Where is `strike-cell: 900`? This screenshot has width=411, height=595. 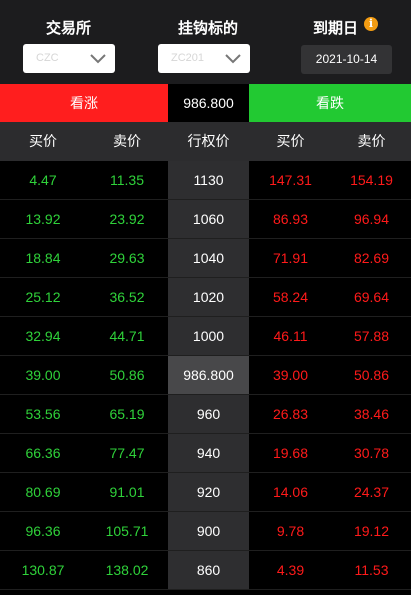
strike-cell: 900 is located at coordinates (208, 531).